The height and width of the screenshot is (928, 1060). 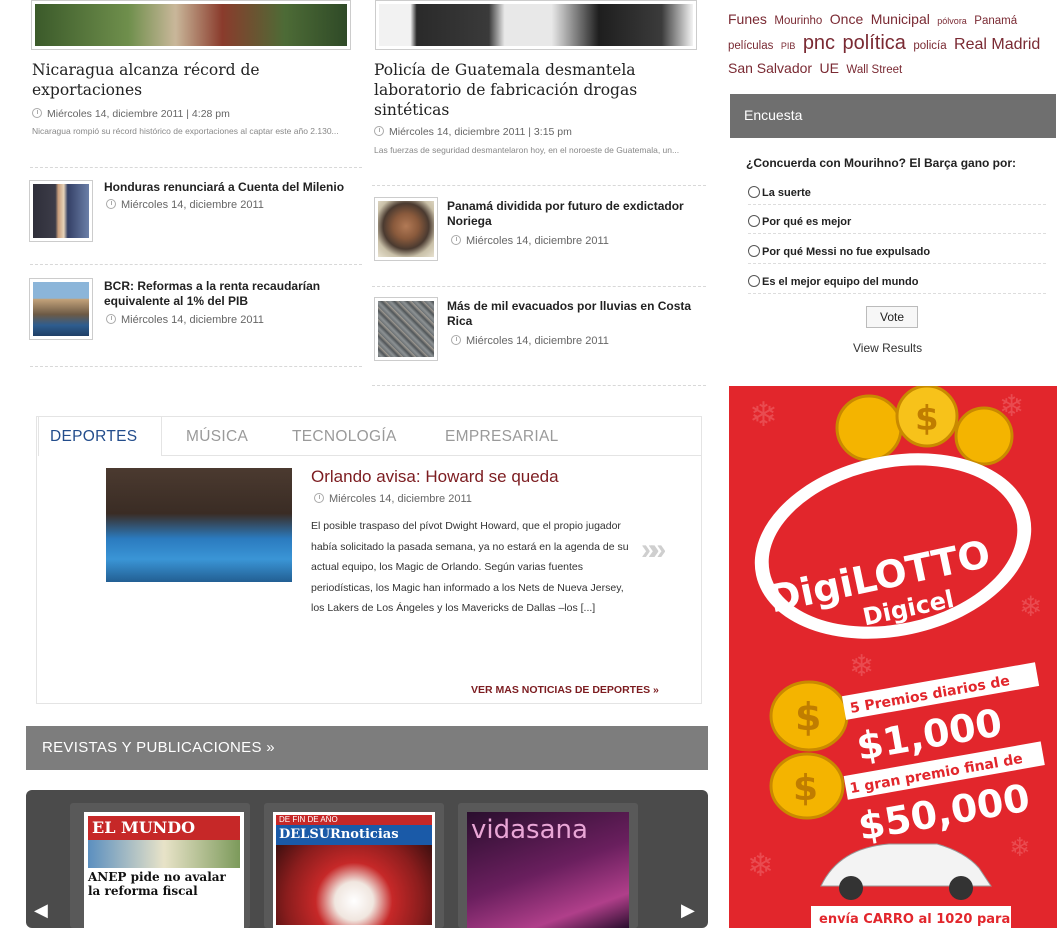 I want to click on tag-link: pólvora, so click(x=952, y=21).